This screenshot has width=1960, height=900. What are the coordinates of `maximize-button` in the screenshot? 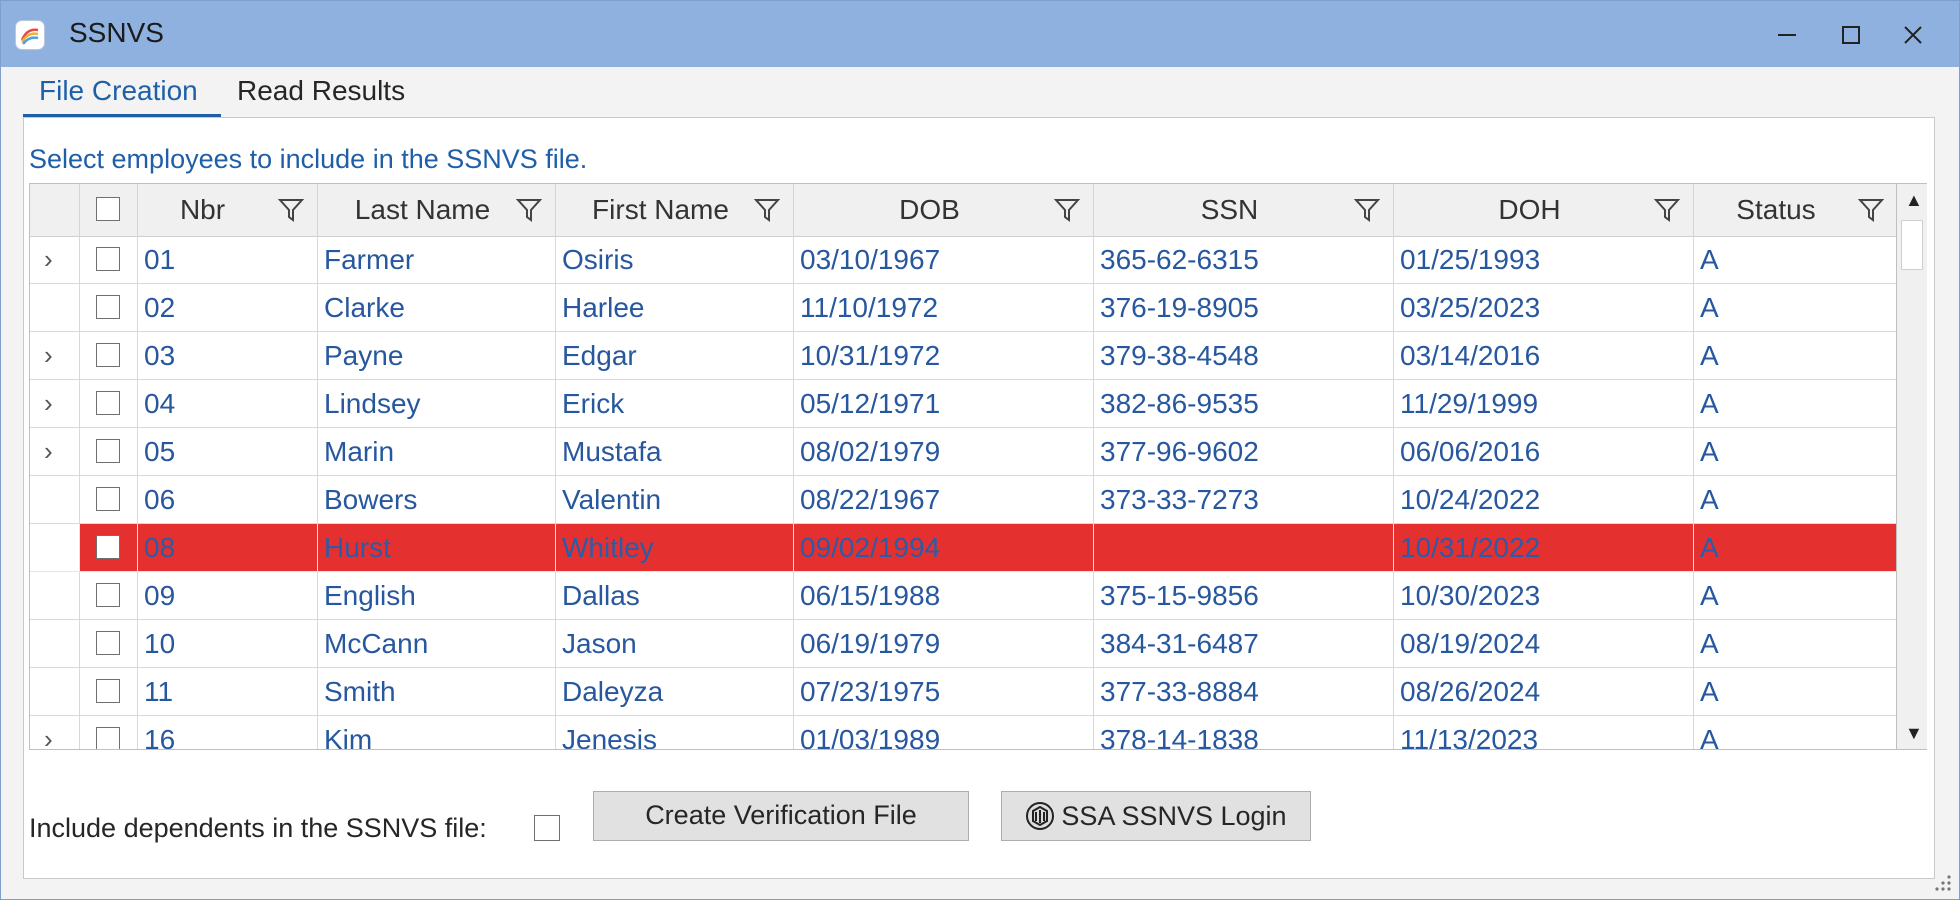 It's located at (1851, 35).